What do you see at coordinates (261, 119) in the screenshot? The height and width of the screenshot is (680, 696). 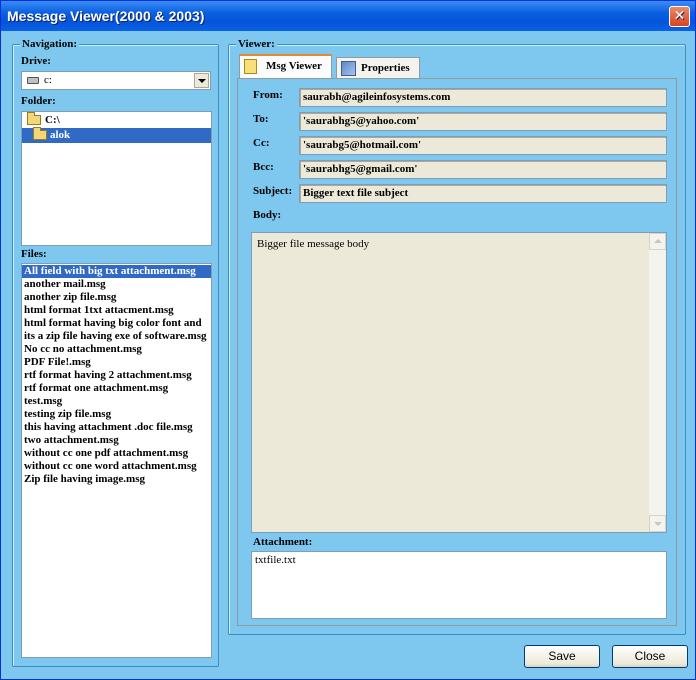 I see `to-label: To:` at bounding box center [261, 119].